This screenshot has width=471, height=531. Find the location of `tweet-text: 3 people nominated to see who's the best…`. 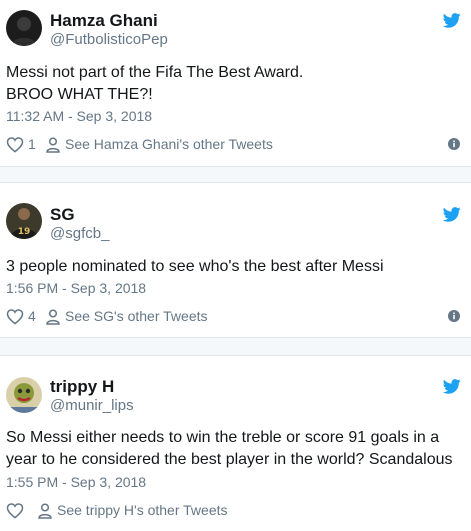

tweet-text: 3 people nominated to see who's the best… is located at coordinates (236, 267).